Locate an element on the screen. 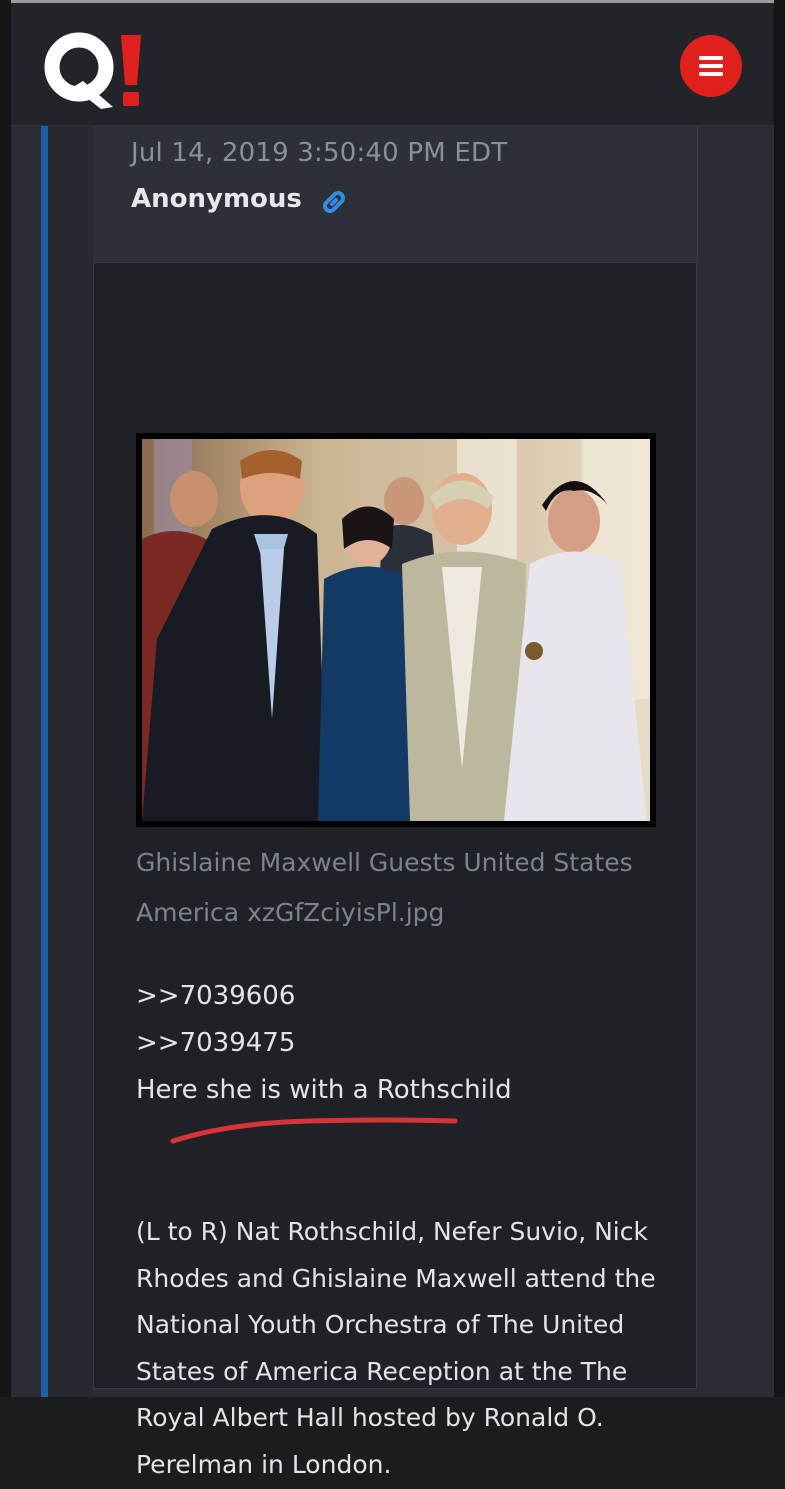 The height and width of the screenshot is (1489, 785). post-text-line: Here she is with a Rothschild is located at coordinates (324, 1090).